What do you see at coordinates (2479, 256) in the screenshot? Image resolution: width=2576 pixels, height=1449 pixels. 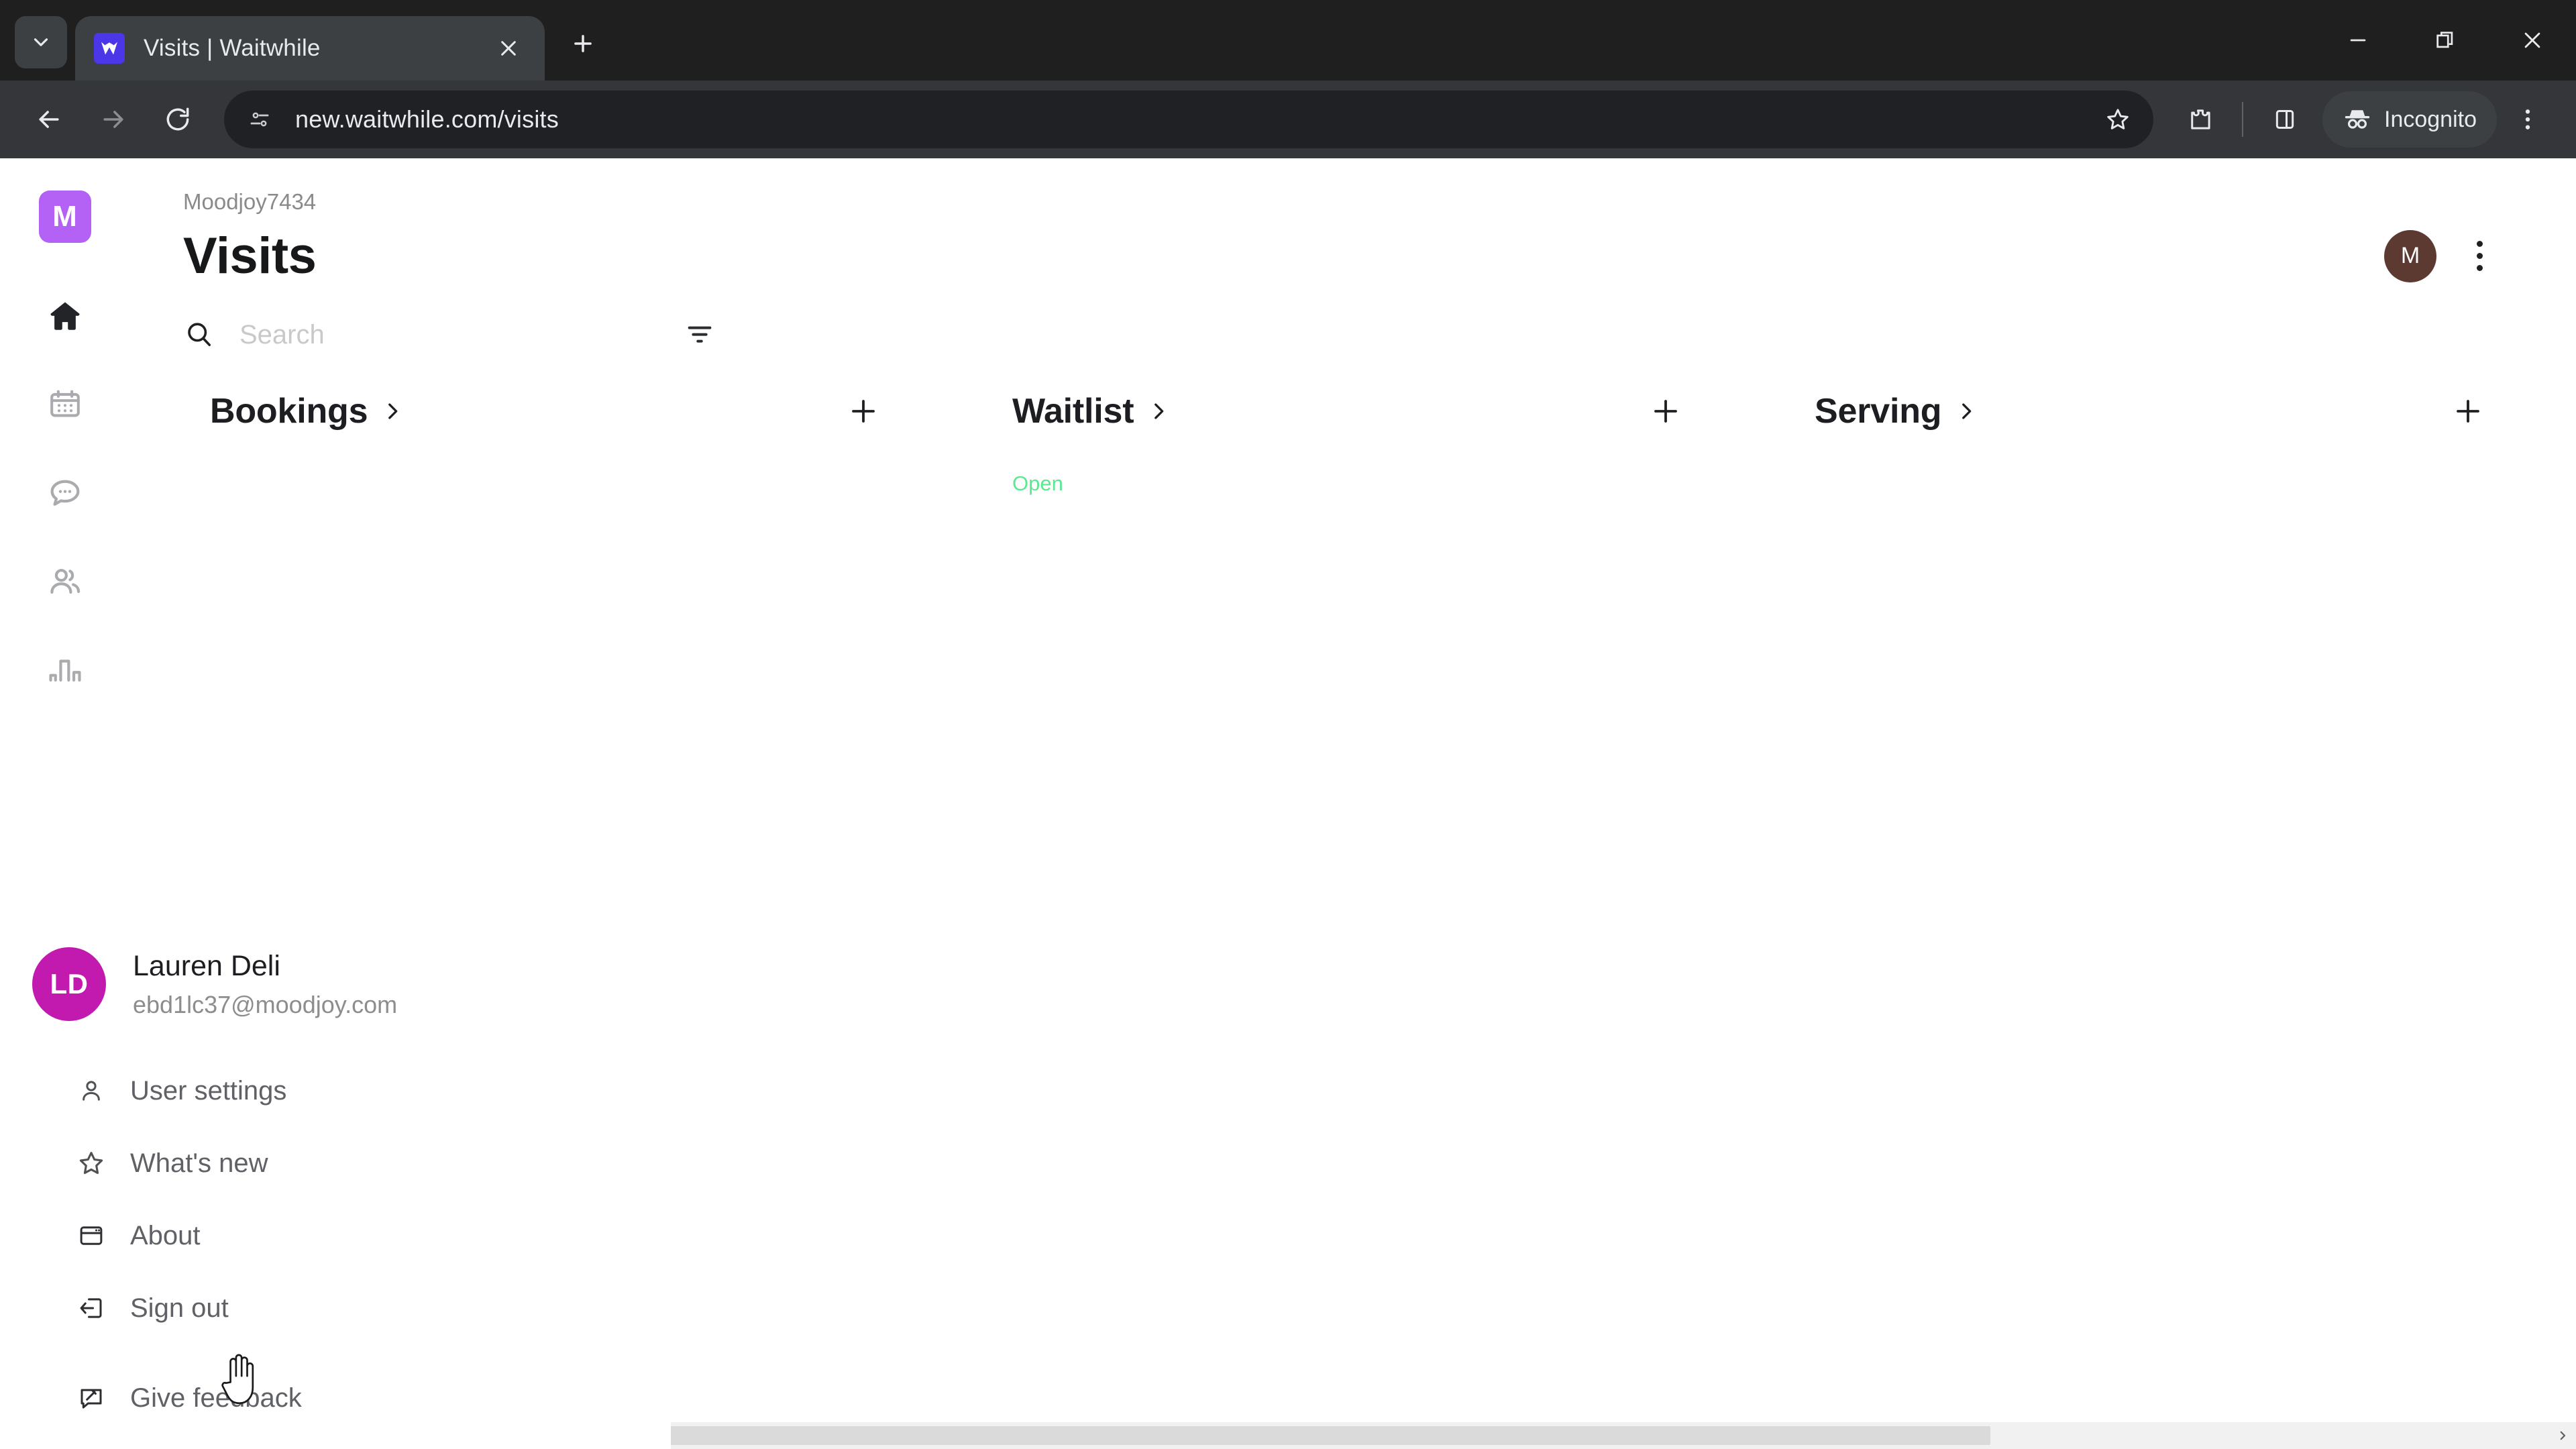 I see `page-more-button` at bounding box center [2479, 256].